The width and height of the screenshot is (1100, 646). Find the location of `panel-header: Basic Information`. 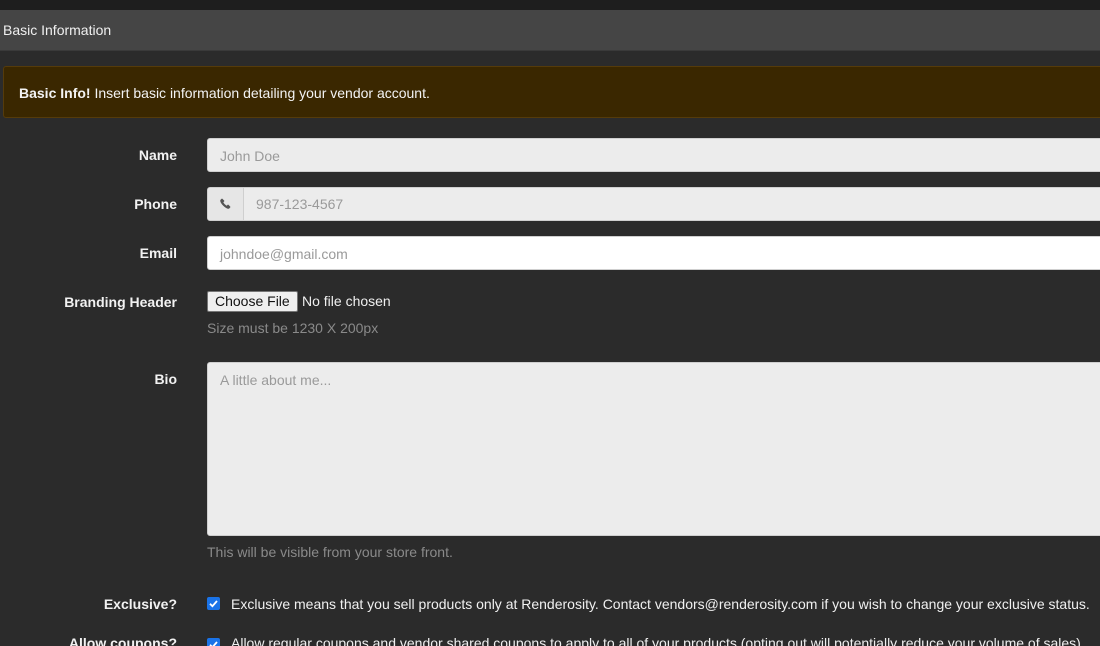

panel-header: Basic Information is located at coordinates (550, 30).